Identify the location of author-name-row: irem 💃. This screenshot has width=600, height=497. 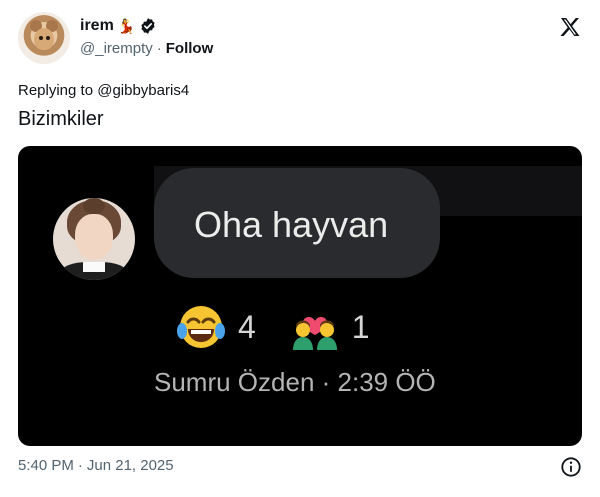
(118, 26).